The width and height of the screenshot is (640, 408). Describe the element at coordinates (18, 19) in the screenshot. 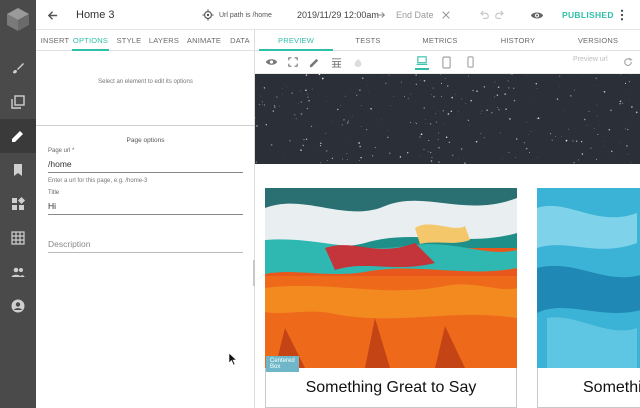

I see `logo-cube-icon` at that location.